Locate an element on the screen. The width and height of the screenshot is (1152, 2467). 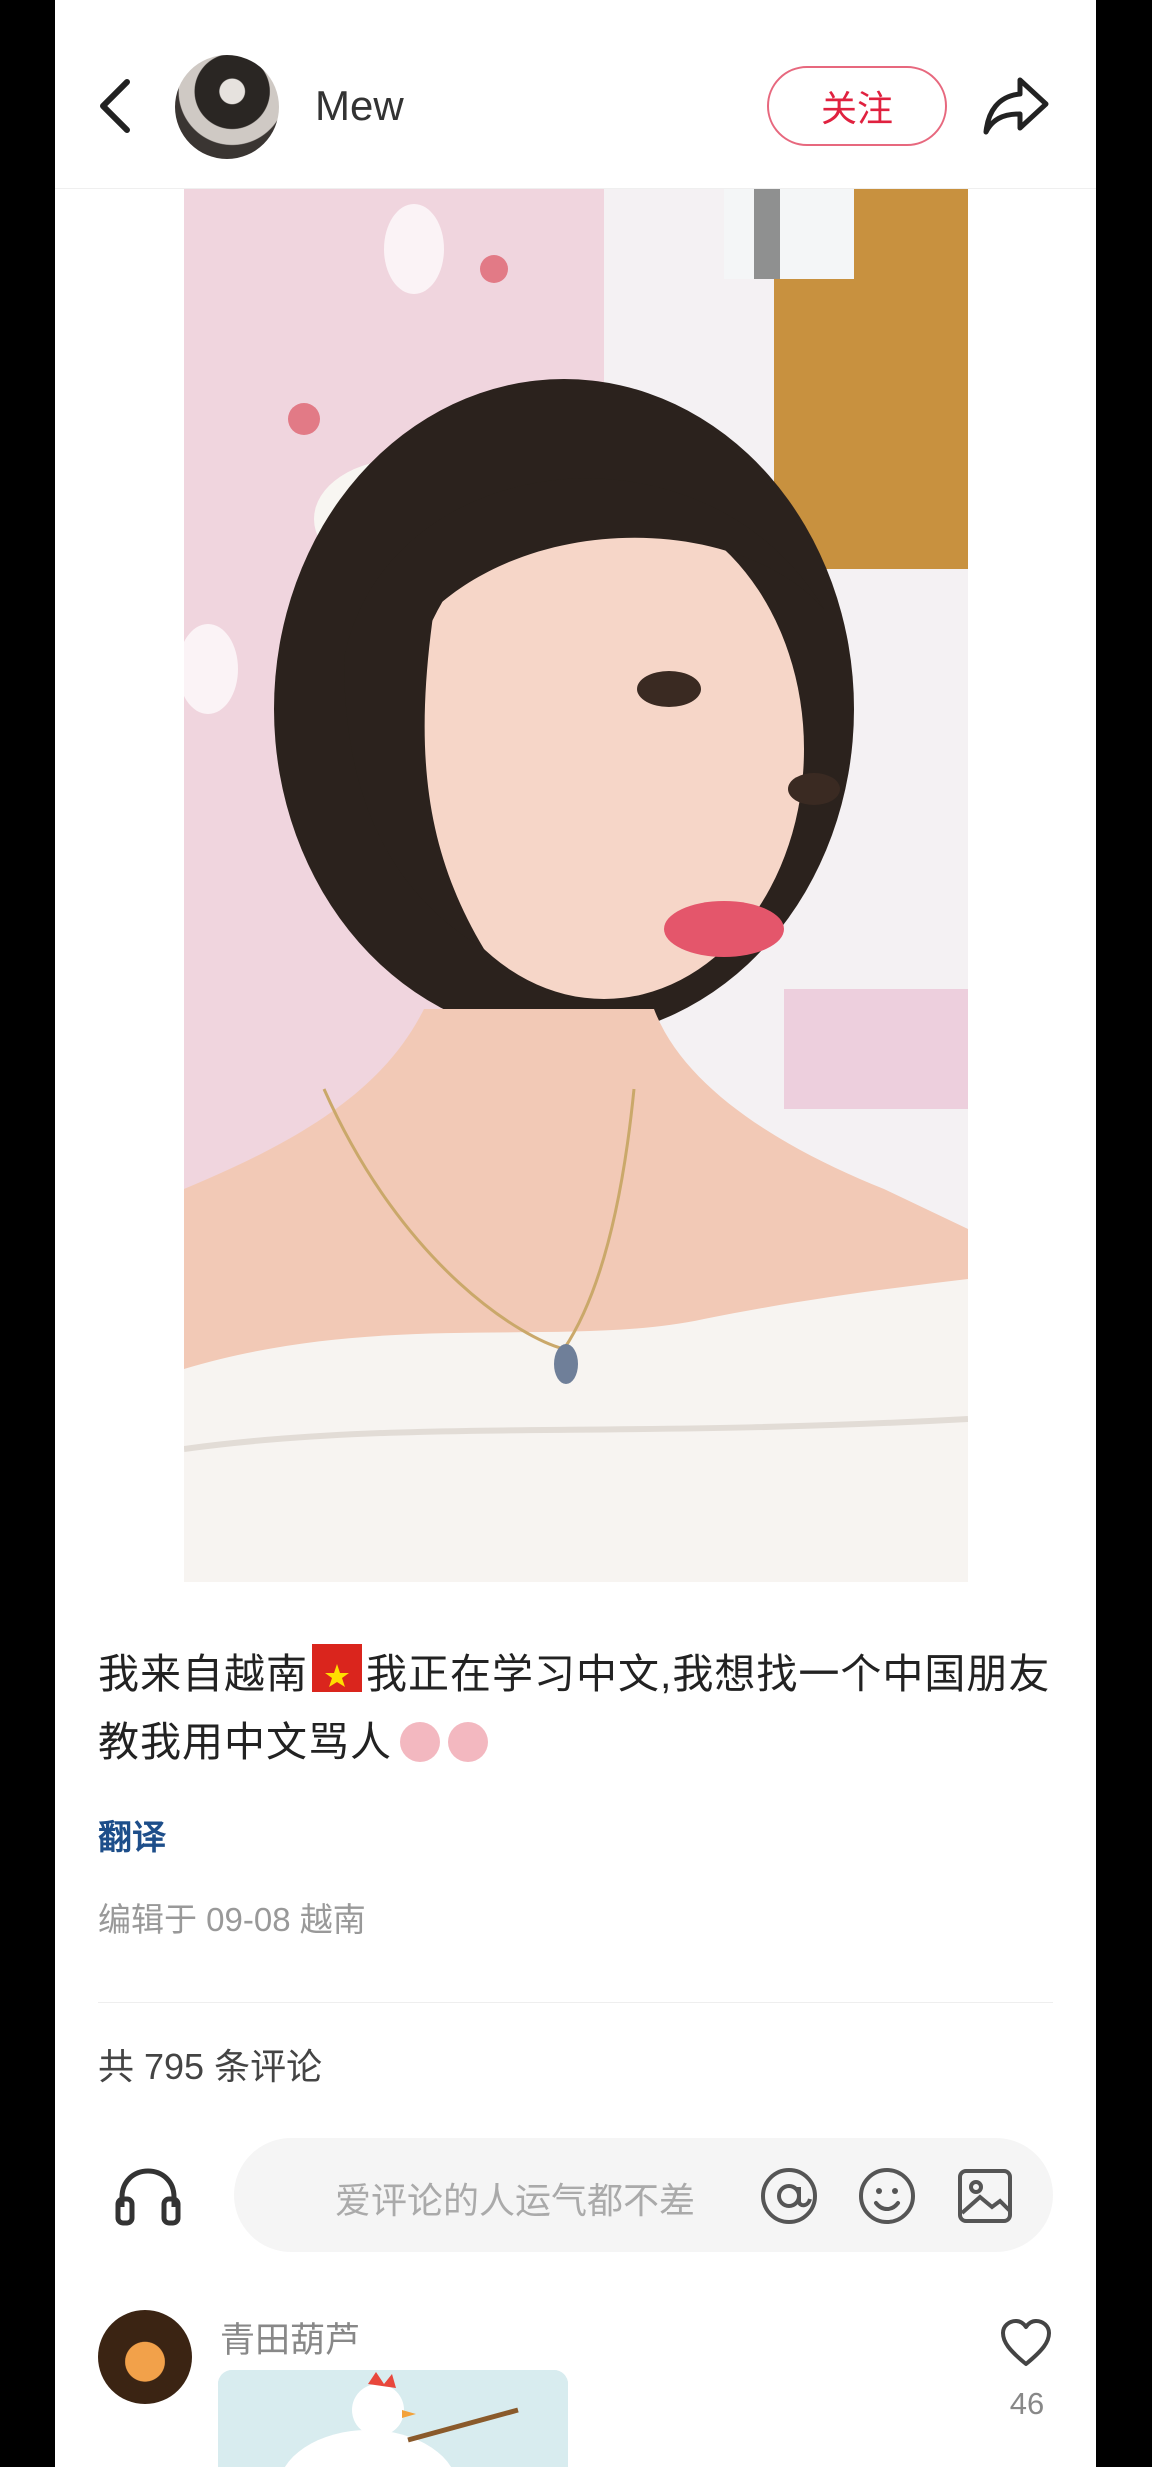
like-button is located at coordinates (1026, 2343).